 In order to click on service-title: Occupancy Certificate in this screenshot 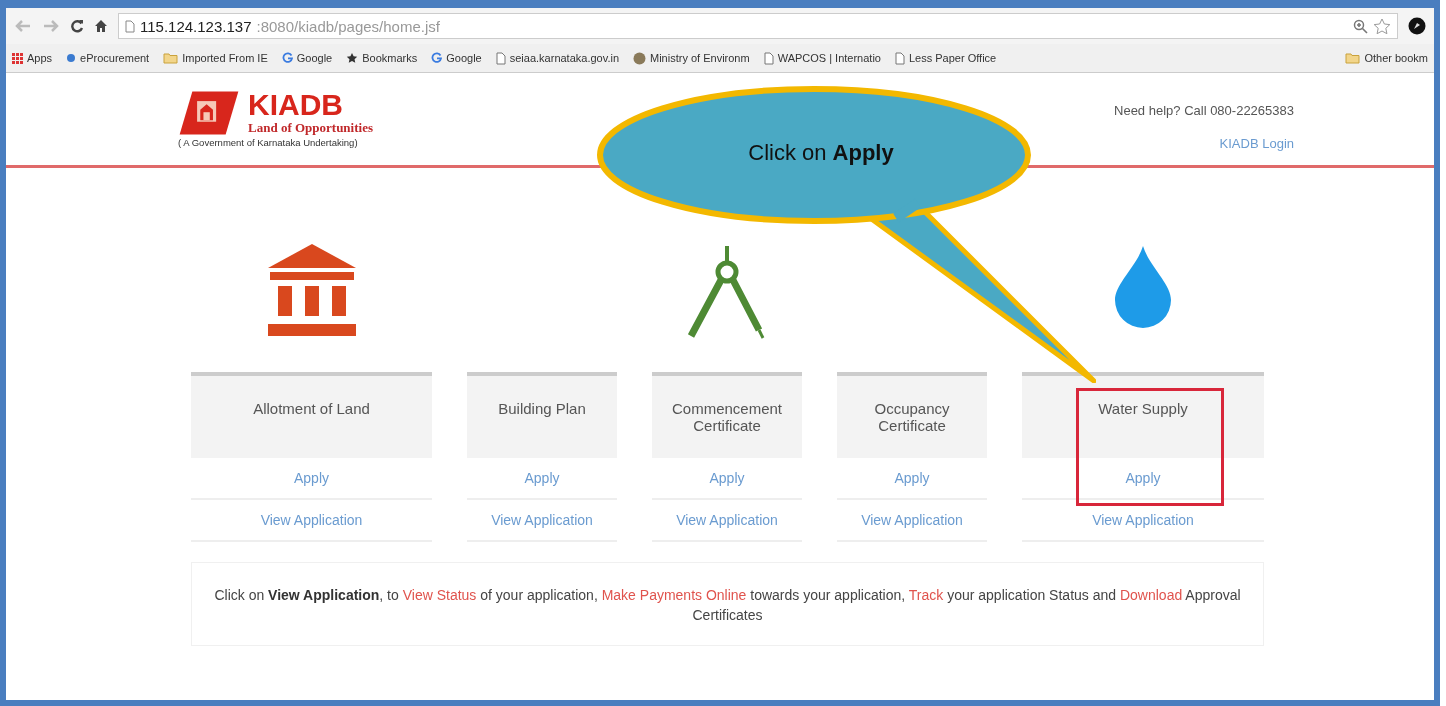, I will do `click(912, 417)`.